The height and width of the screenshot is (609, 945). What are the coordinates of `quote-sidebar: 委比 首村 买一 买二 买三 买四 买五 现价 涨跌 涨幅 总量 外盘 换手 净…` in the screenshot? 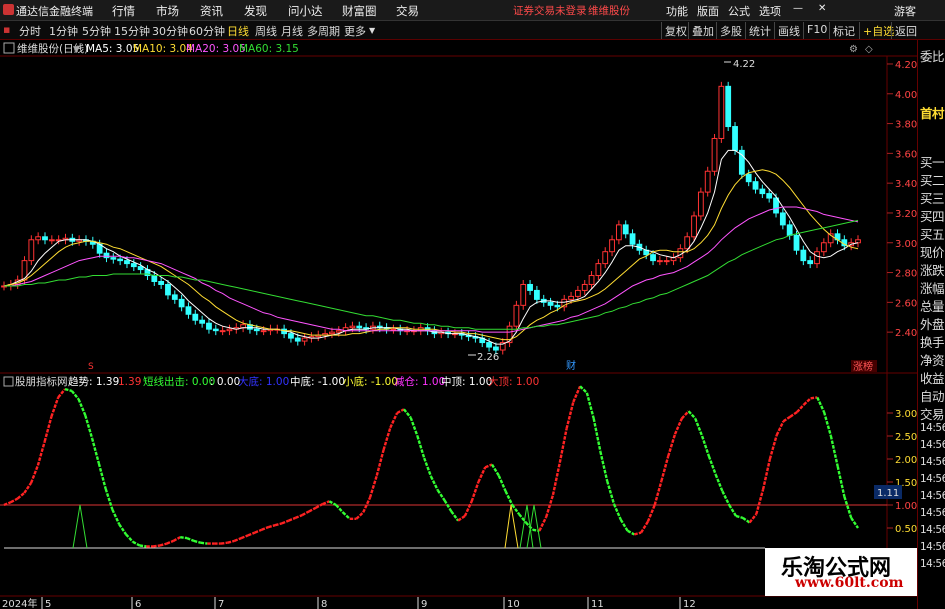 It's located at (931, 324).